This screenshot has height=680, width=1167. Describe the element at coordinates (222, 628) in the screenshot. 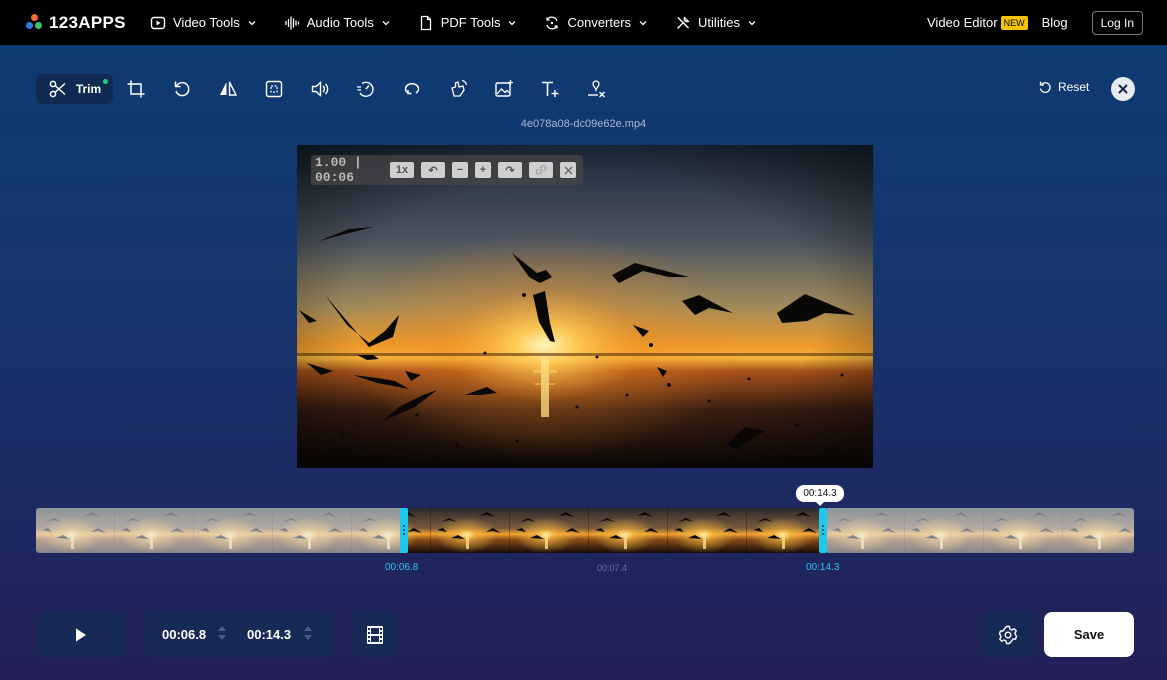

I see `start-time-up` at that location.